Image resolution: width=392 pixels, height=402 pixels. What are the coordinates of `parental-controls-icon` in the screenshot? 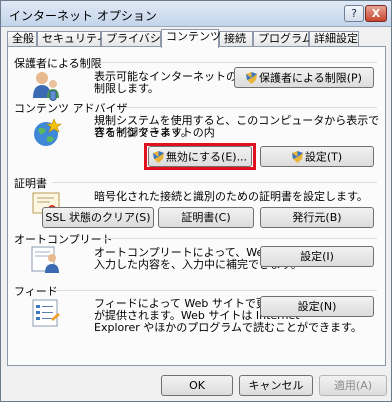 It's located at (46, 86).